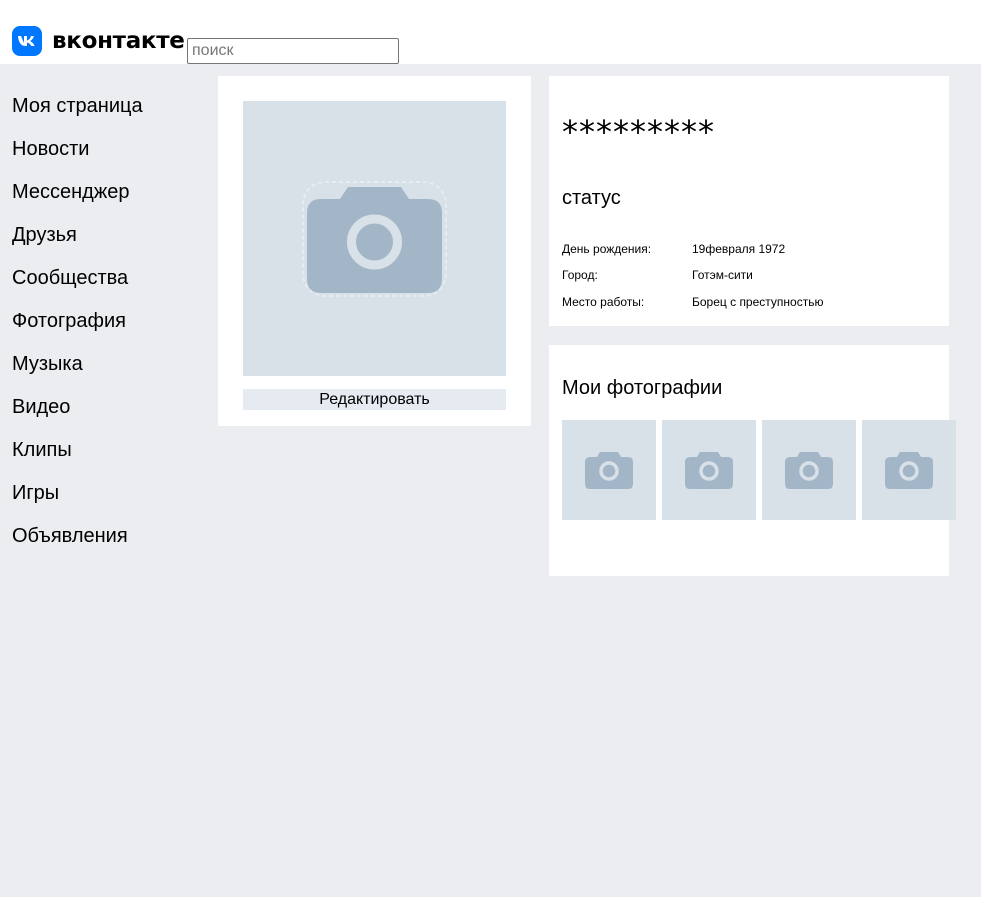 This screenshot has width=981, height=897. What do you see at coordinates (77, 278) in the screenshot?
I see `sidebar-item-communities: Сообщества` at bounding box center [77, 278].